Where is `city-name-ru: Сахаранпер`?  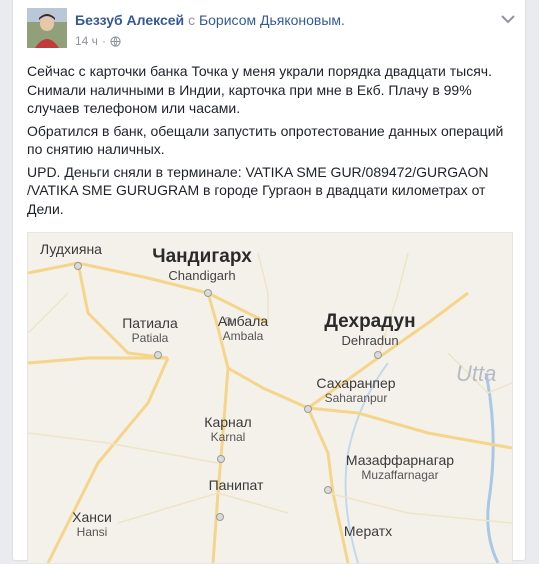
city-name-ru: Сахаранпер is located at coordinates (356, 383).